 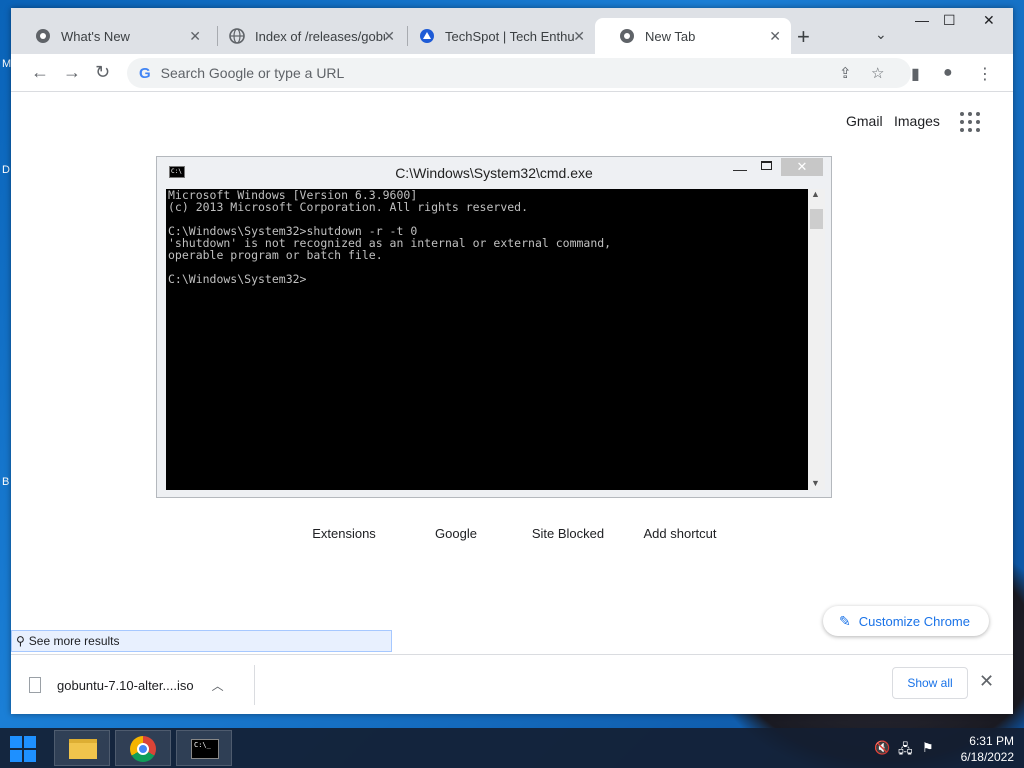 I want to click on tab-techspot: TechSpot | Tech Enthus ✕, so click(x=495, y=36).